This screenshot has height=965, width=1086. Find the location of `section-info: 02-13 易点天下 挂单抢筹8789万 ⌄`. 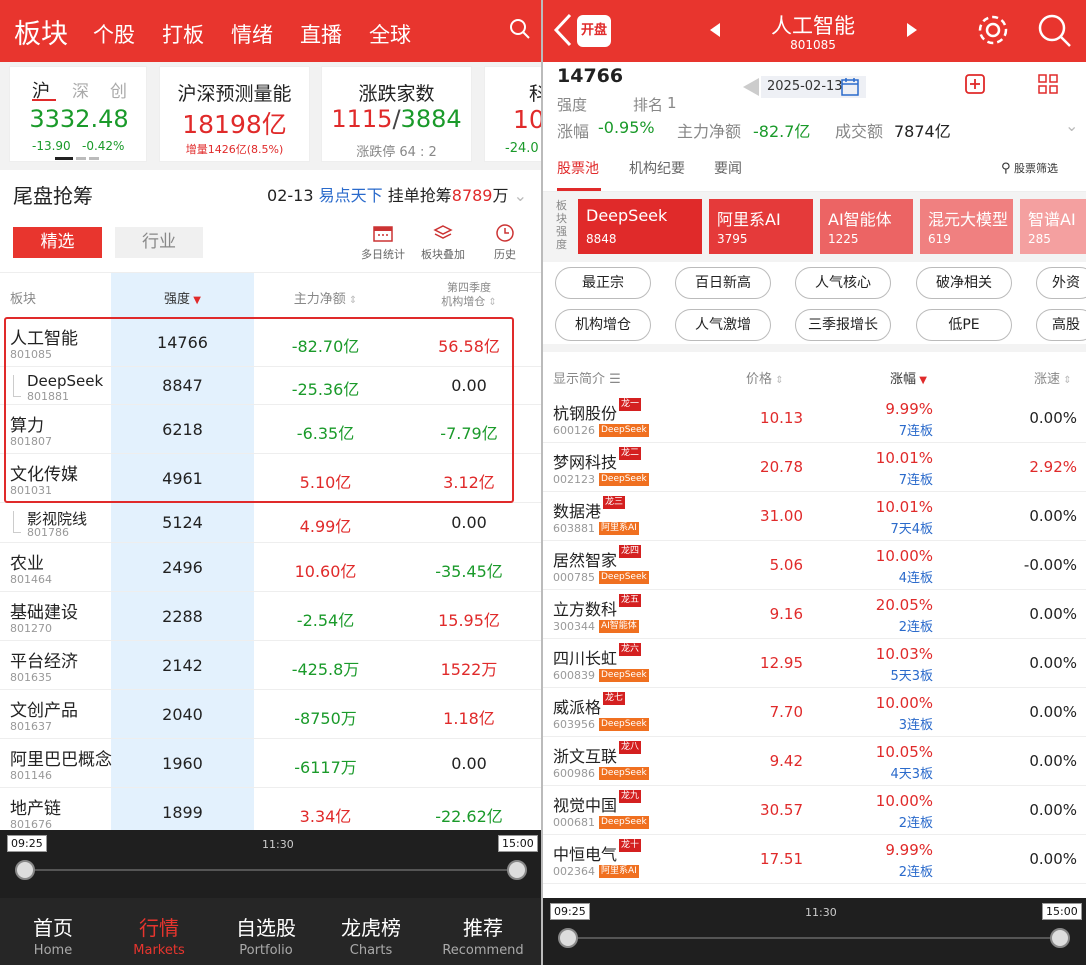

section-info: 02-13 易点天下 挂单抢筹8789万 ⌄ is located at coordinates (397, 194).